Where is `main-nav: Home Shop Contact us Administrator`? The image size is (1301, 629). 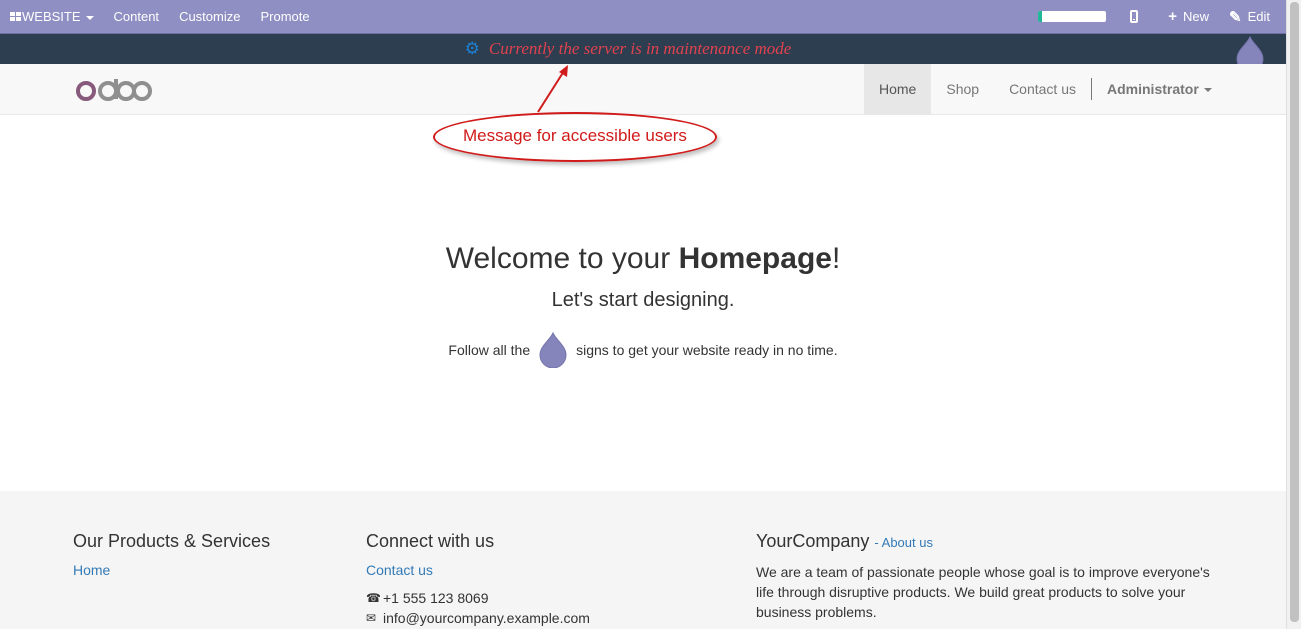
main-nav: Home Shop Contact us Administrator is located at coordinates (1045, 89).